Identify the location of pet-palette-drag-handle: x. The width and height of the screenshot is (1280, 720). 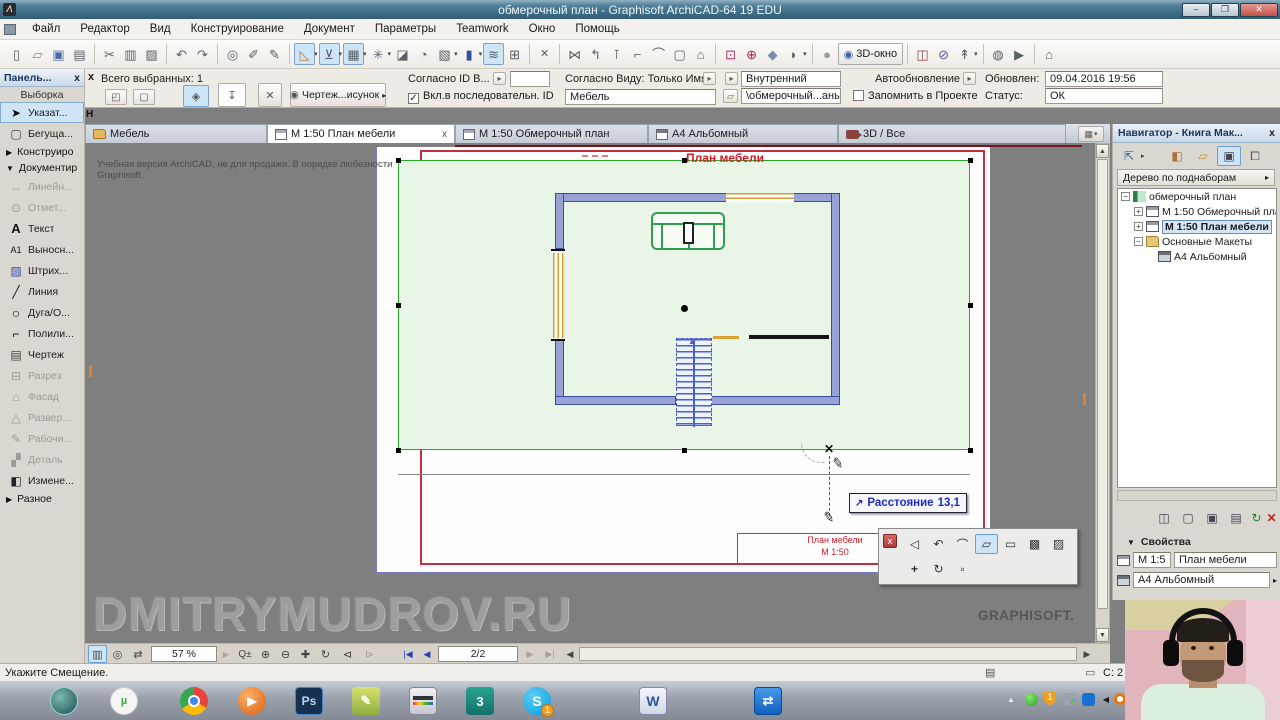
(890, 541).